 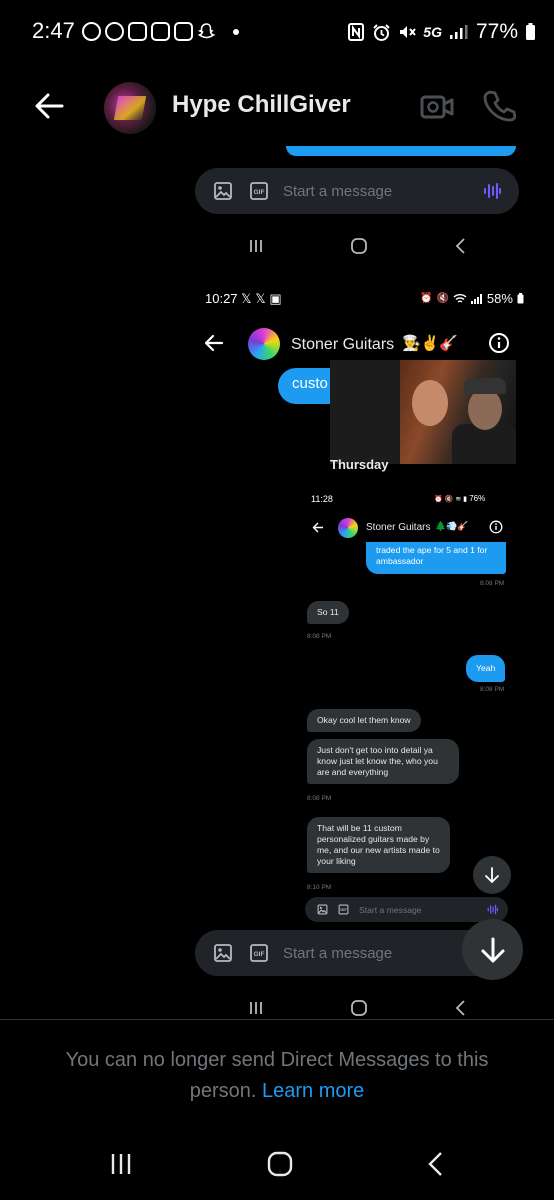 What do you see at coordinates (486, 668) in the screenshot?
I see `message-bubble-out: Yeah` at bounding box center [486, 668].